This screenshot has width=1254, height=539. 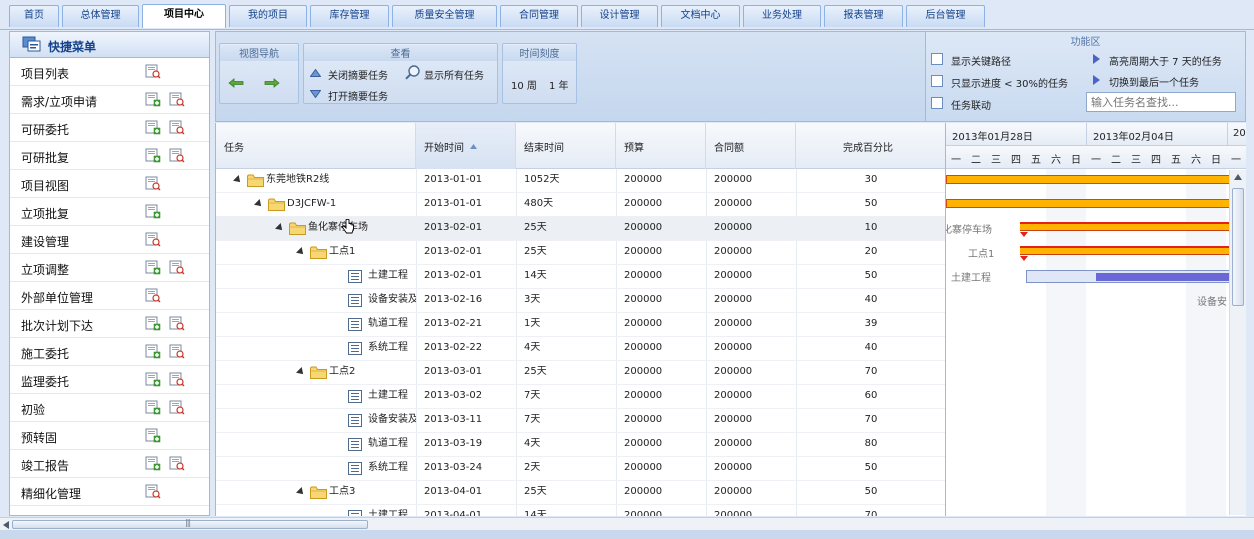 I want to click on table-row: 轨道工程 2013-02-21 1天 200000 200000 39, so click(x=580, y=325).